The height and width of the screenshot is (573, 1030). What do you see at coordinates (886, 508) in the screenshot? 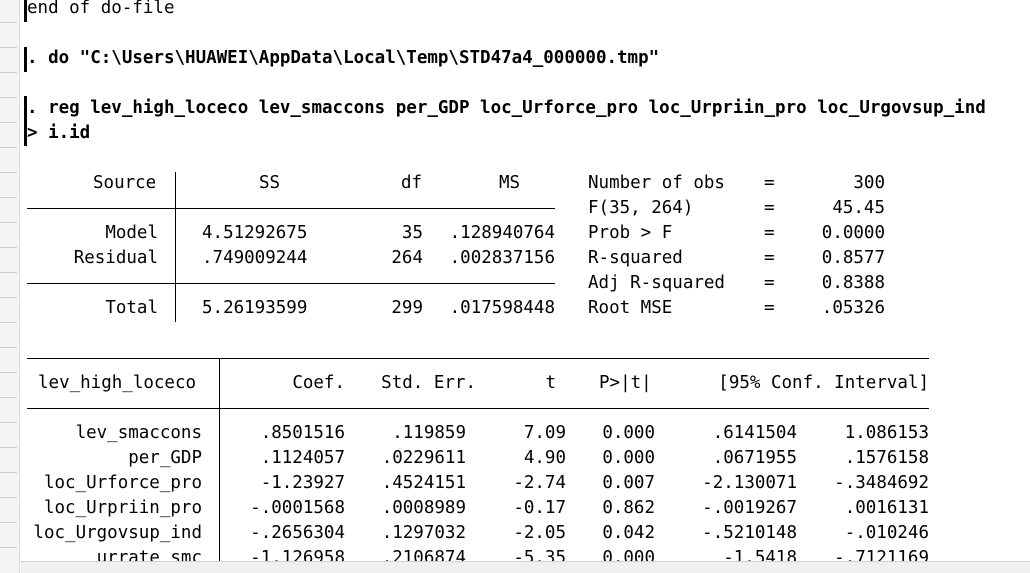
I see `coef-ci-high: .0016131` at bounding box center [886, 508].